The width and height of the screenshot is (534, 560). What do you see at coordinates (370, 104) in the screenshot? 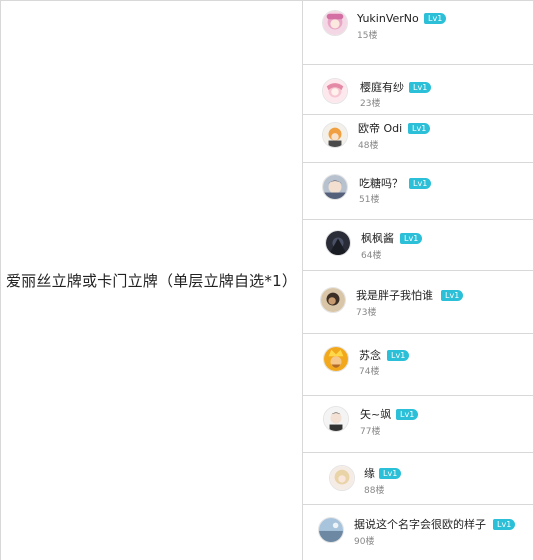
I see `floor-number: 23楼` at bounding box center [370, 104].